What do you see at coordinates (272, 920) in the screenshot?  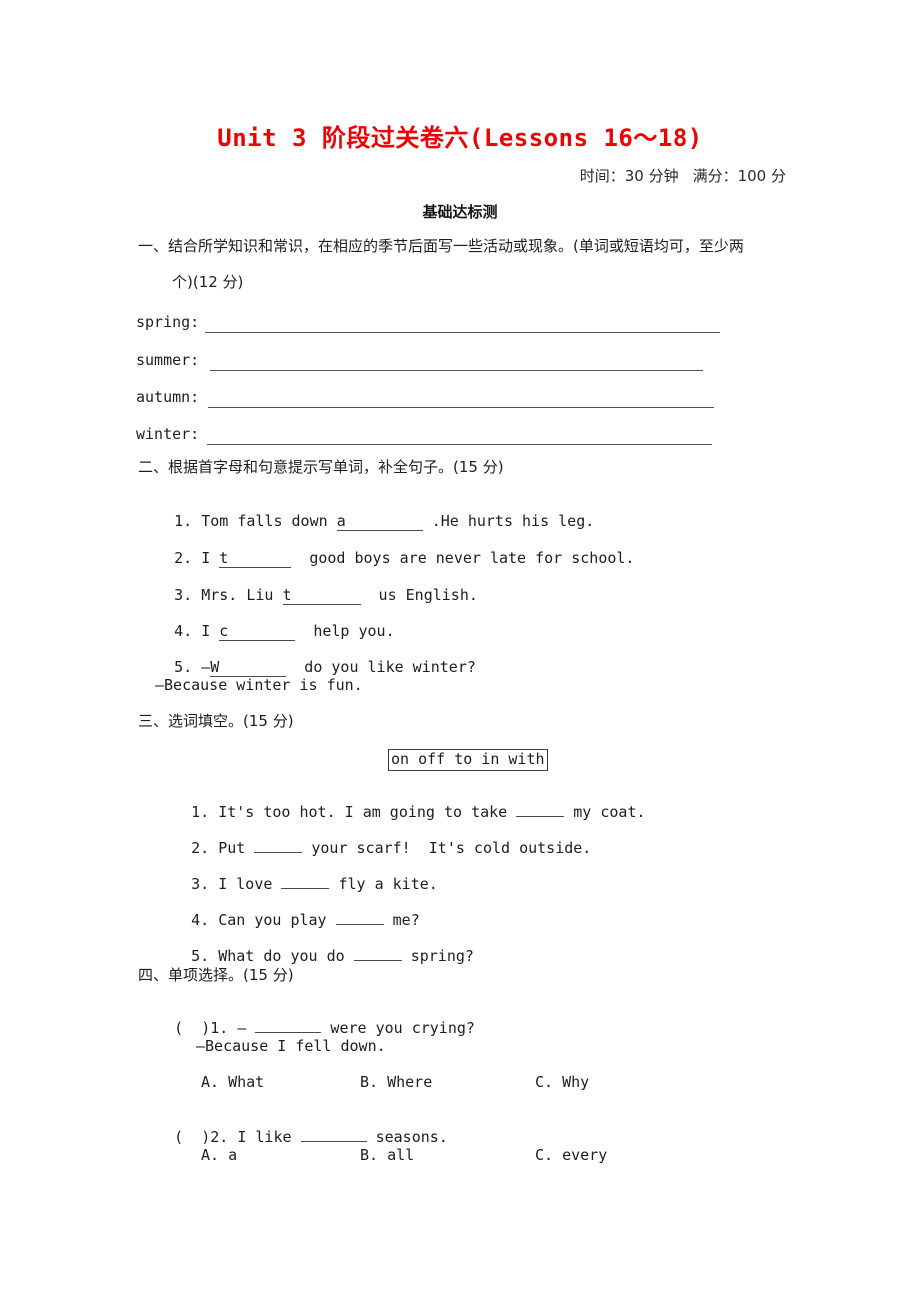 I see `item-text-before: Can you play` at bounding box center [272, 920].